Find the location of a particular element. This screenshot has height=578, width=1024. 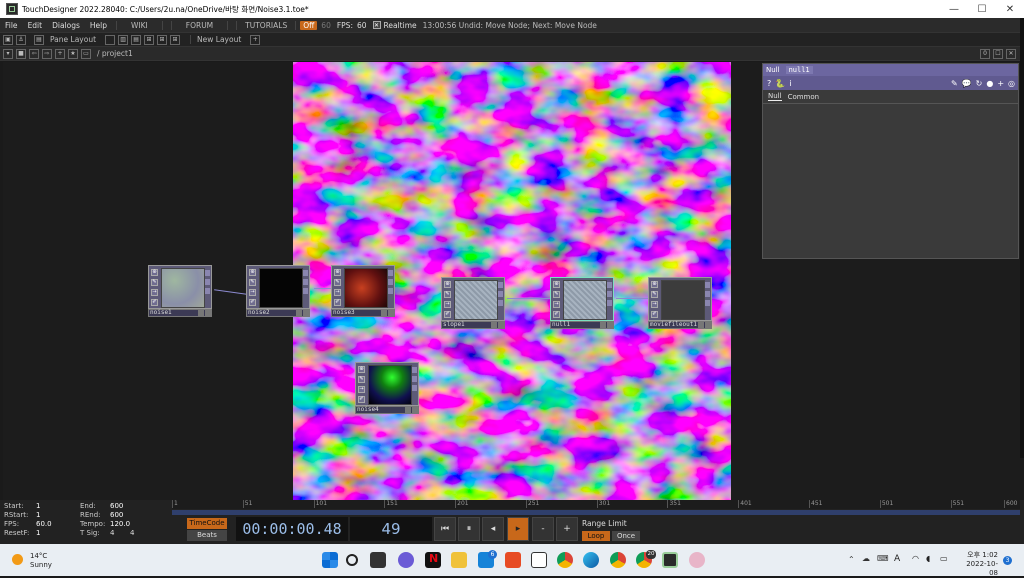

close-button: ✕ is located at coordinates (1010, 9).